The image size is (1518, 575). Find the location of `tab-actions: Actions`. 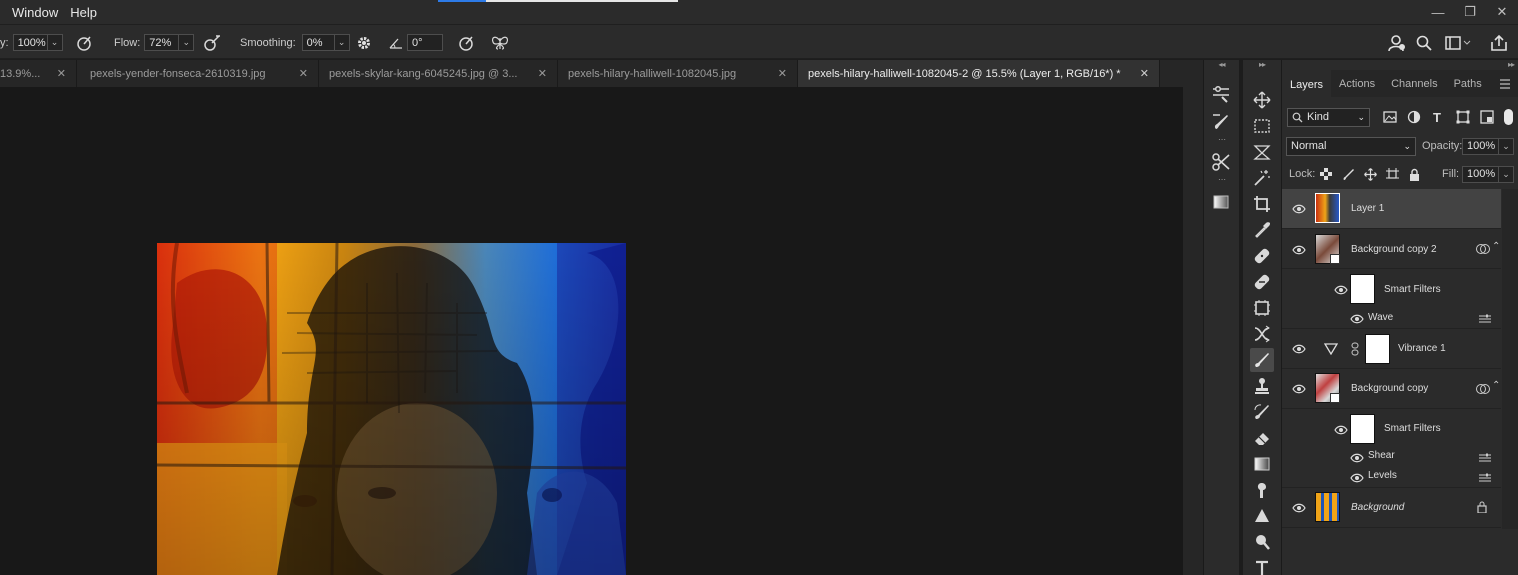

tab-actions: Actions is located at coordinates (1357, 83).